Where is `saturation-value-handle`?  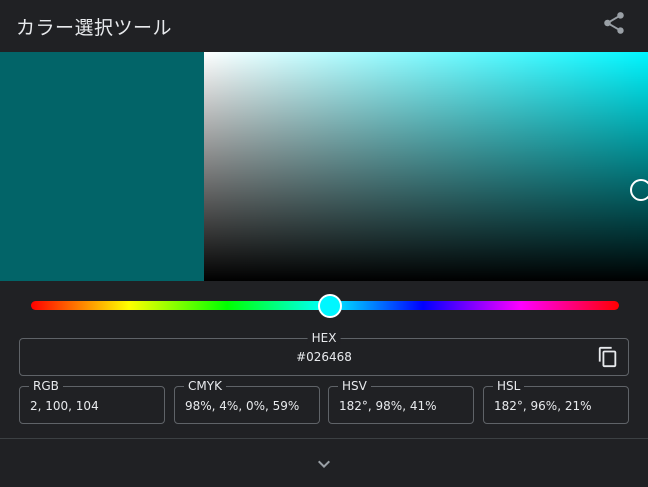 saturation-value-handle is located at coordinates (639, 190).